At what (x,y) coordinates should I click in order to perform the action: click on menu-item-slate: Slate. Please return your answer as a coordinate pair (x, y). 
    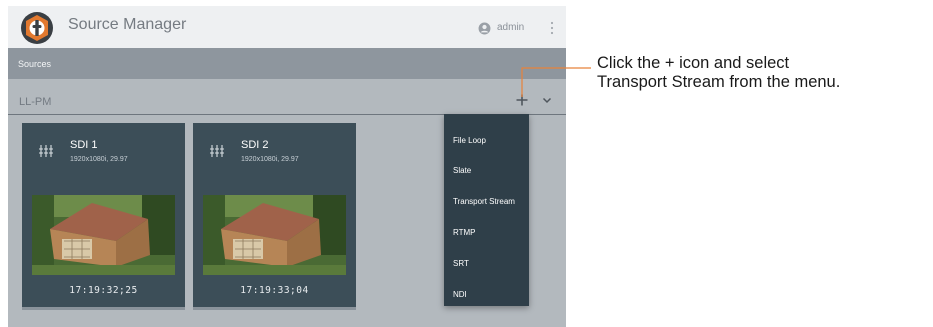
    Looking at the image, I should click on (462, 170).